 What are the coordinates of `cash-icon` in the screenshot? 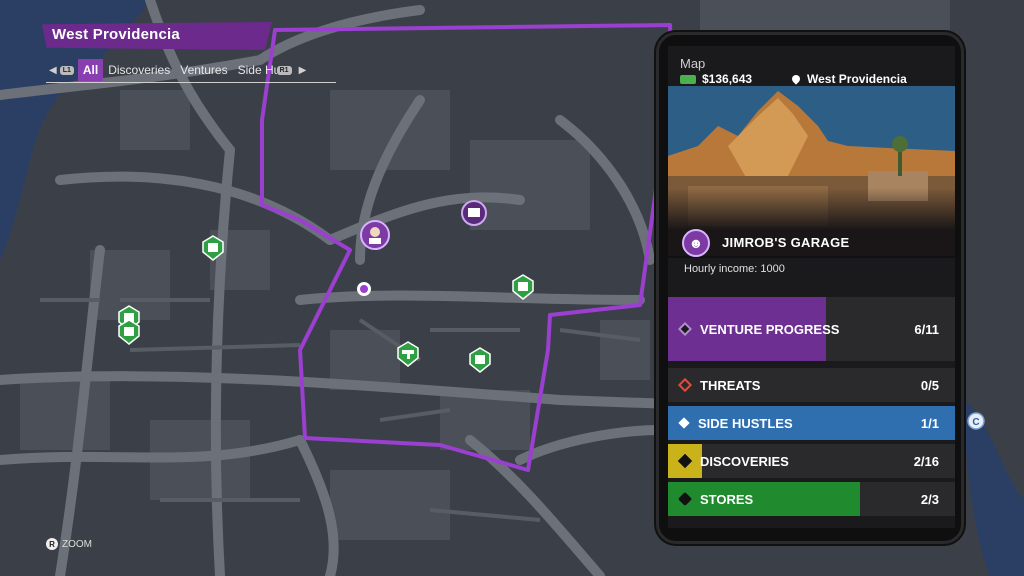 It's located at (688, 79).